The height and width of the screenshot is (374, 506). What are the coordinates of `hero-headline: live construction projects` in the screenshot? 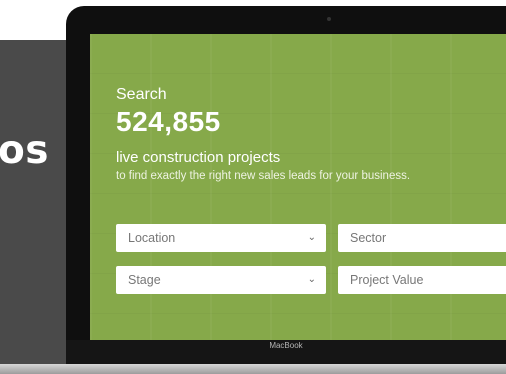 It's located at (198, 157).